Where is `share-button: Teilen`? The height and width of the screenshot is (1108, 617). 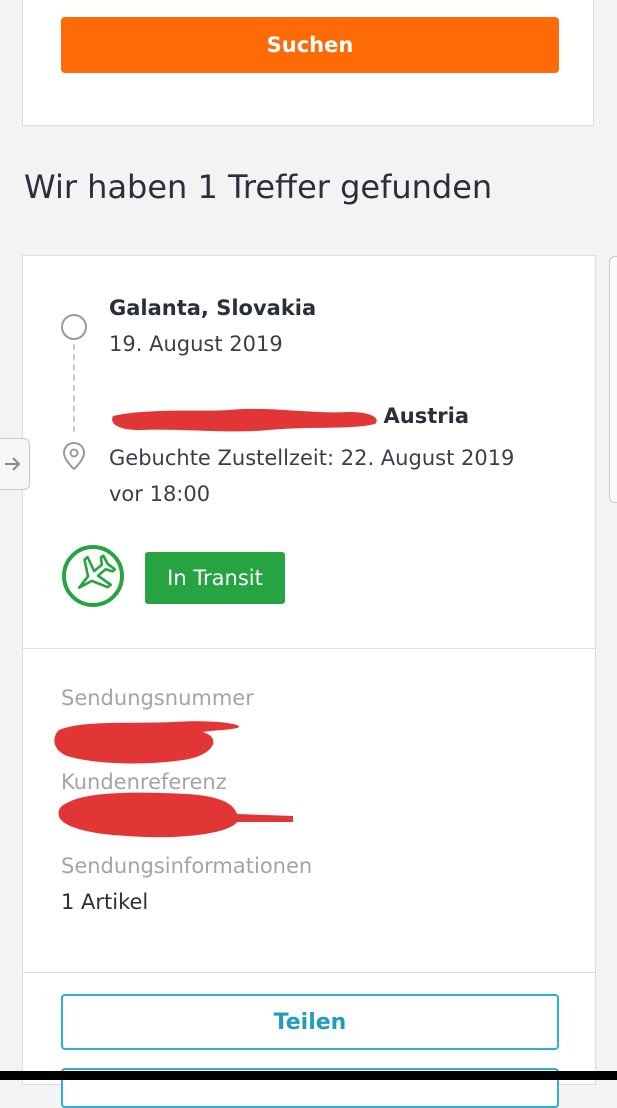 share-button: Teilen is located at coordinates (310, 1022).